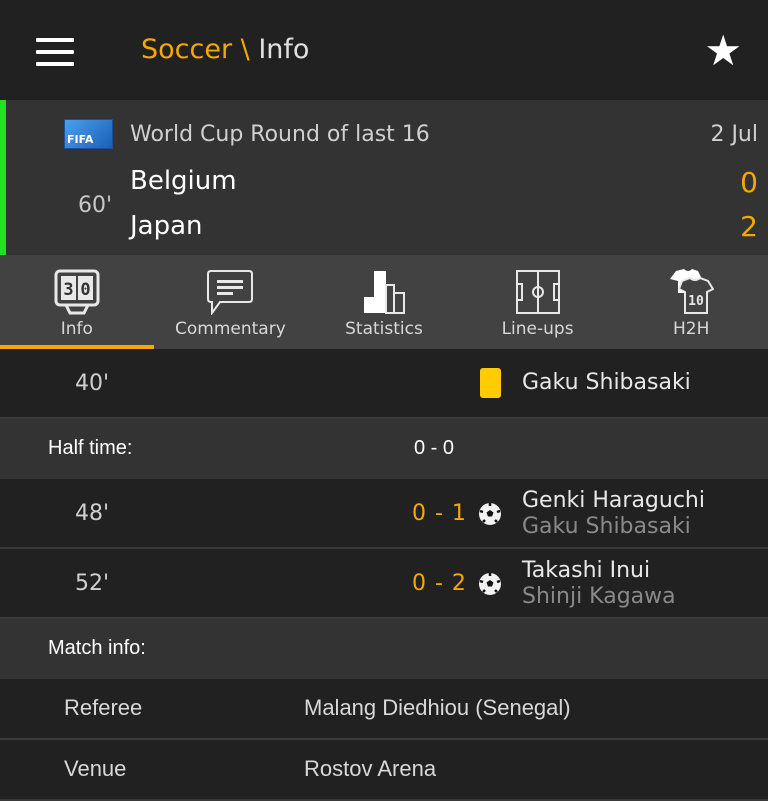 Image resolution: width=768 pixels, height=801 pixels. Describe the element at coordinates (384, 449) in the screenshot. I see `half-time-row: Half time: 0 - 0` at that location.